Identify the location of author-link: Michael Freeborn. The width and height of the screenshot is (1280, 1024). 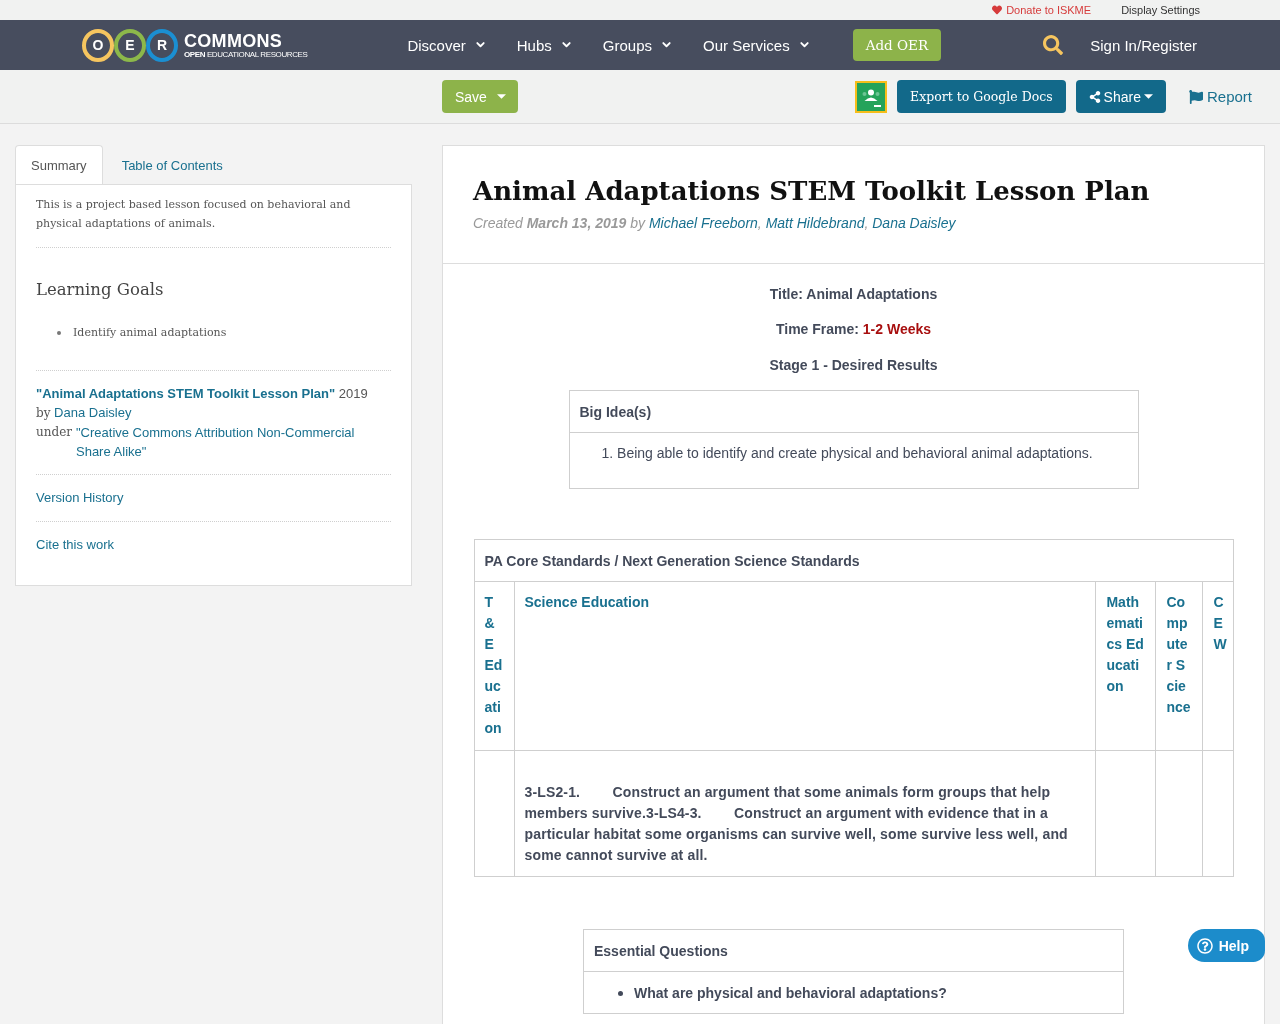
(703, 223).